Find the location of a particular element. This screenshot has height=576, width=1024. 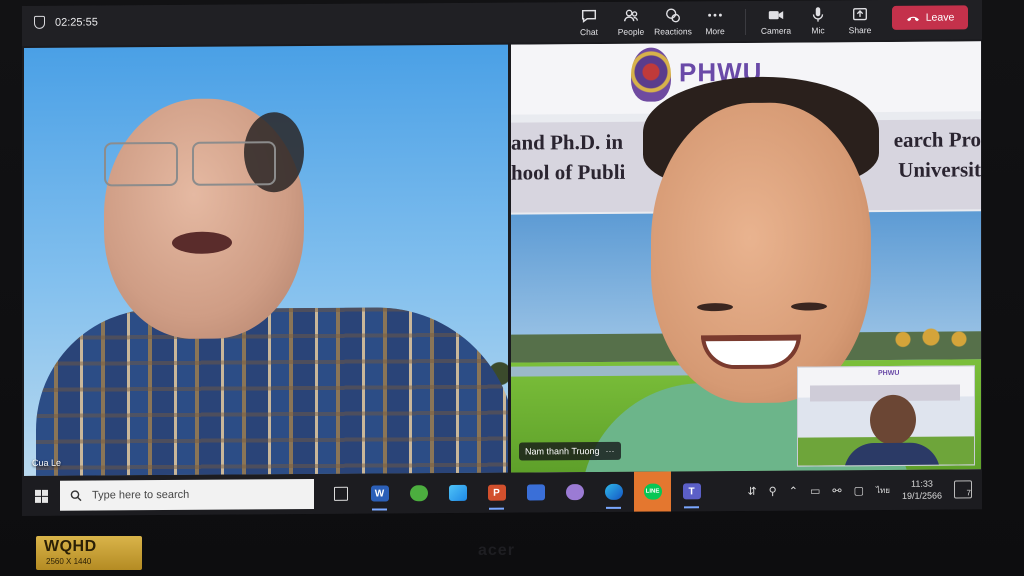

people-icon is located at coordinates (631, 15).